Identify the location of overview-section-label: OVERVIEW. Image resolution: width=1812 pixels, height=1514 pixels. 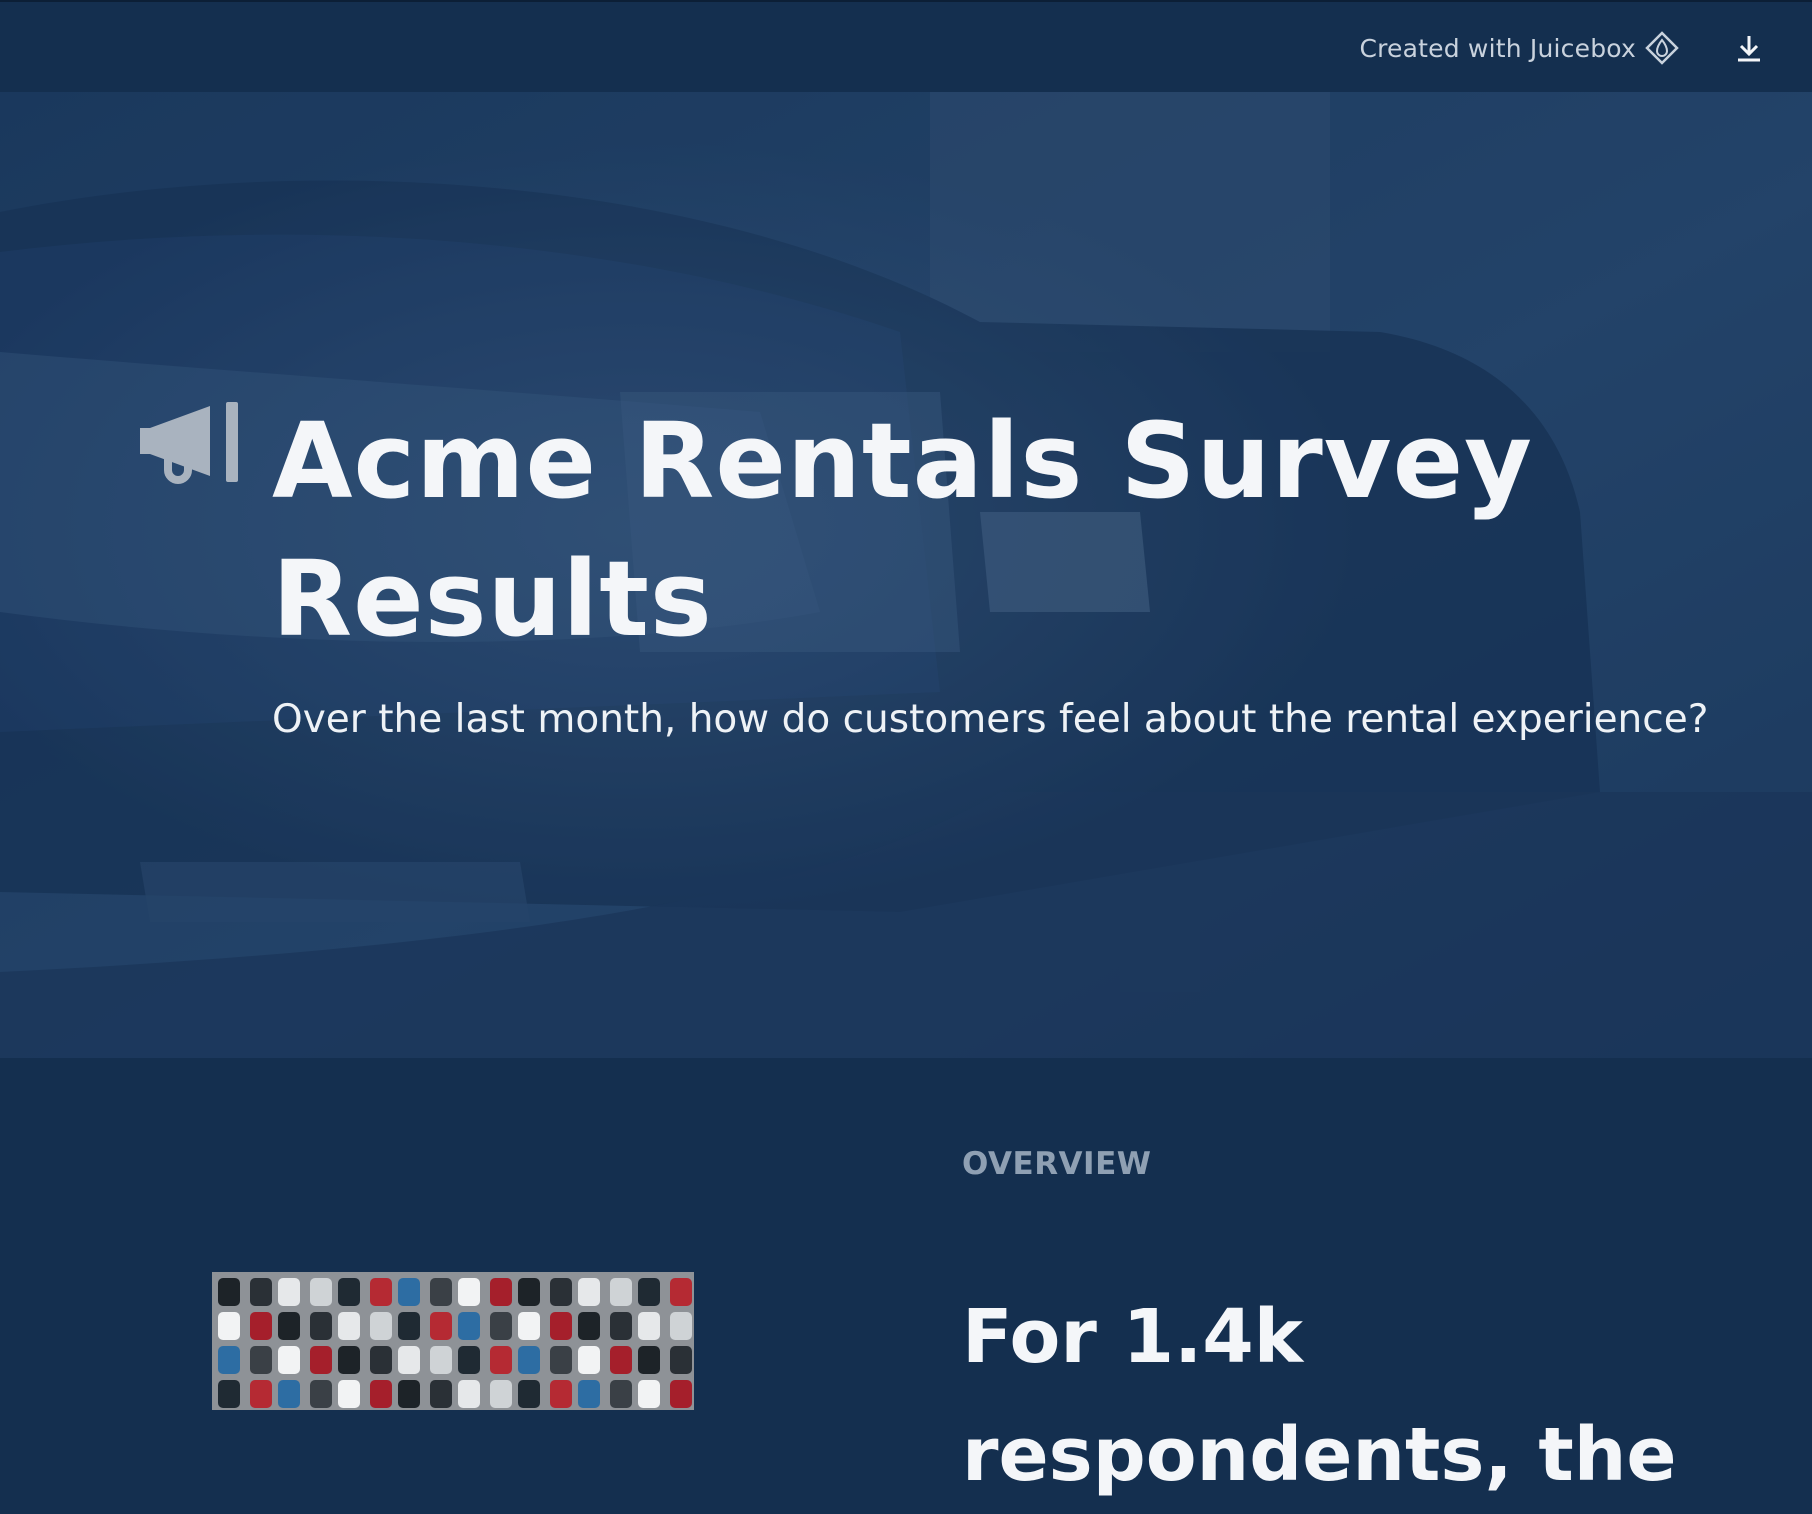
(1057, 1164).